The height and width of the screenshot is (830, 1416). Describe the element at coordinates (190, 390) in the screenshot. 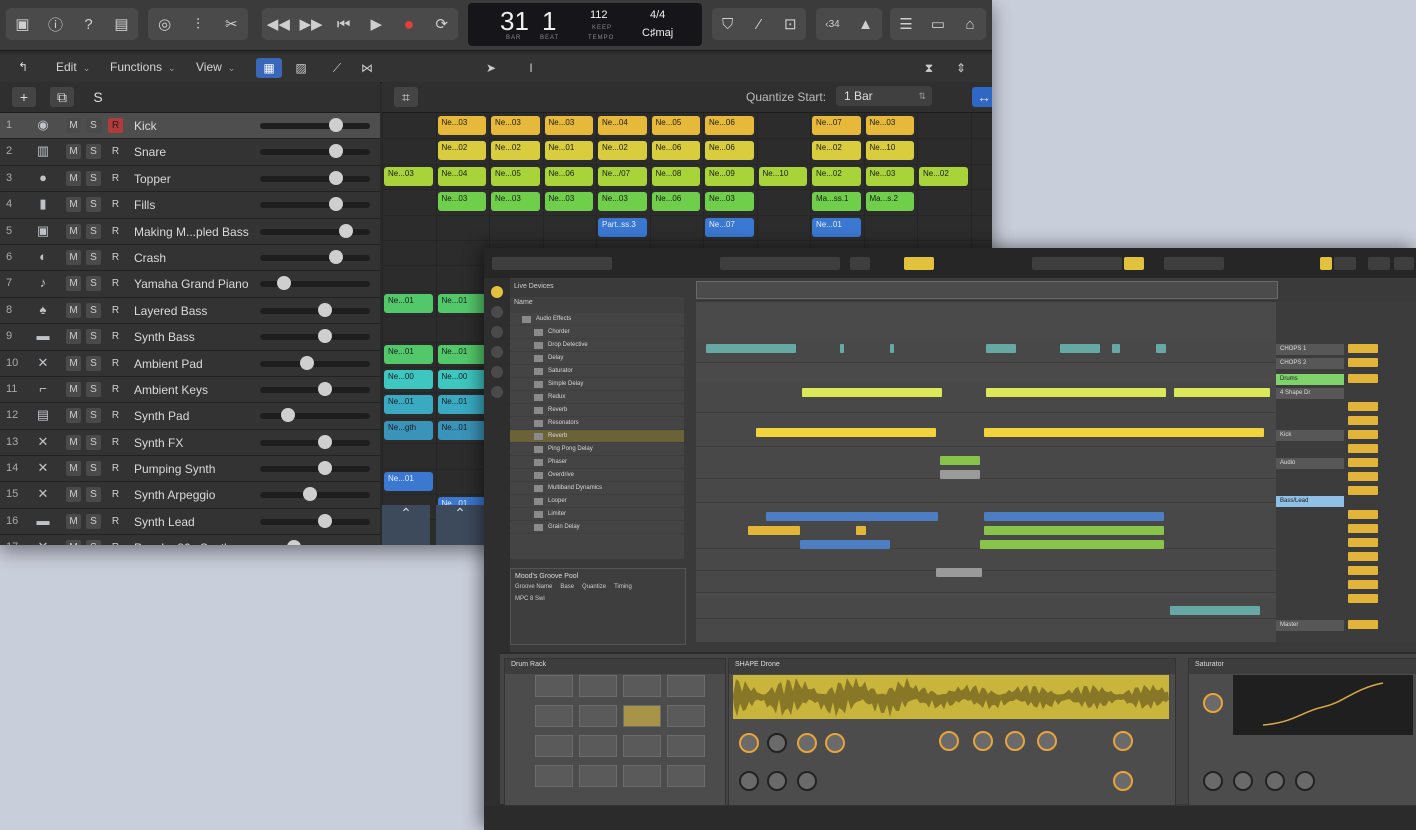

I see `track-row: 11 ⌐ M S R Ambient Keys` at that location.